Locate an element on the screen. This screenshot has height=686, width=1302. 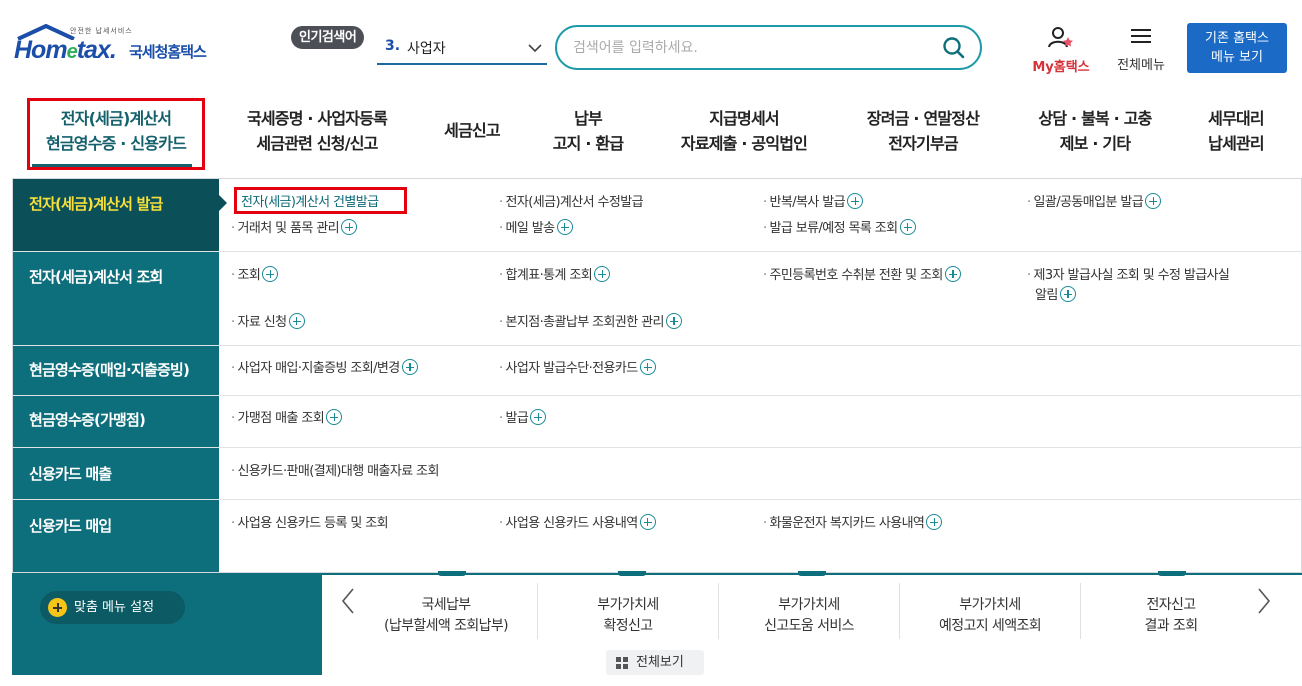
link-summary-stats: · 합계표·통계 조회 is located at coordinates (555, 275).